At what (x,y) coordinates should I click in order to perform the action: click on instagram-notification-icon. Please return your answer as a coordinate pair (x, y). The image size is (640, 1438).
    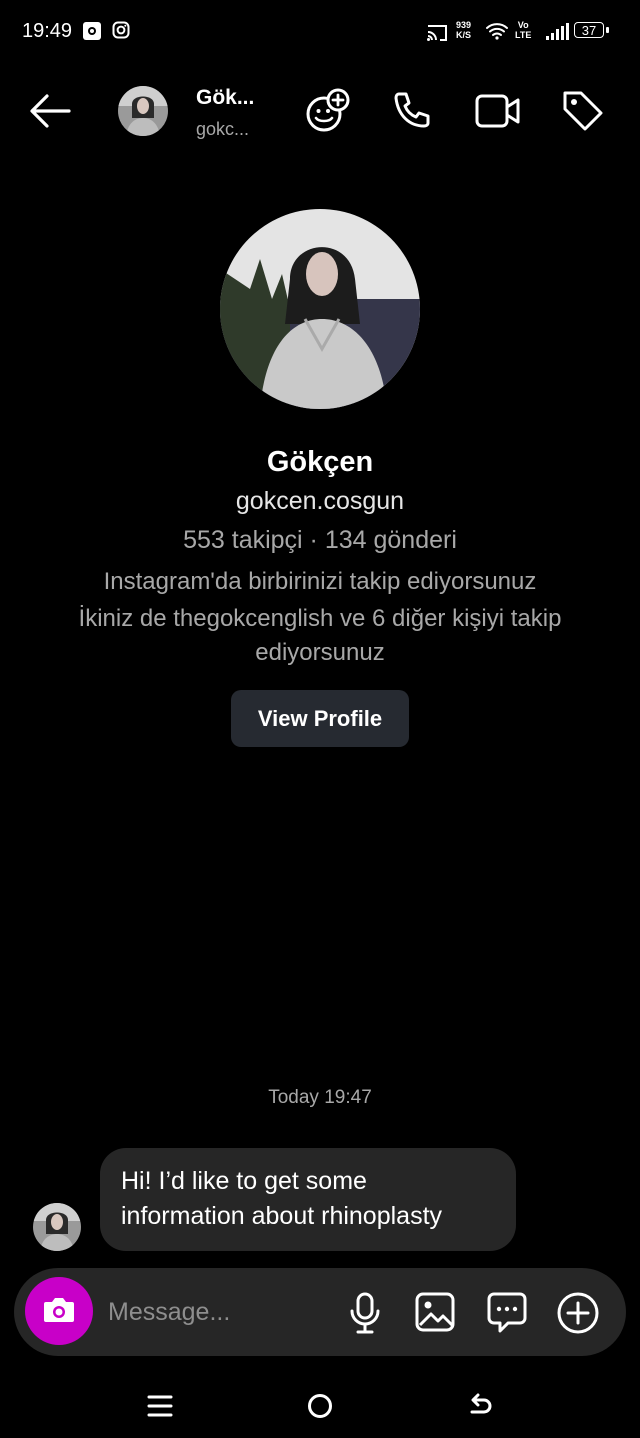
    Looking at the image, I should click on (121, 30).